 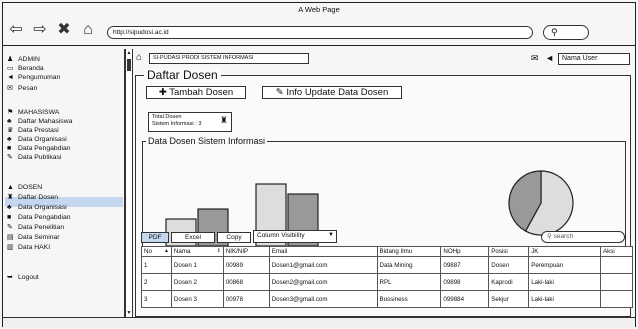 I want to click on sidebar-item-daftar-mahasiswa: ♣ Daftar Mahasiswa, so click(x=39, y=121).